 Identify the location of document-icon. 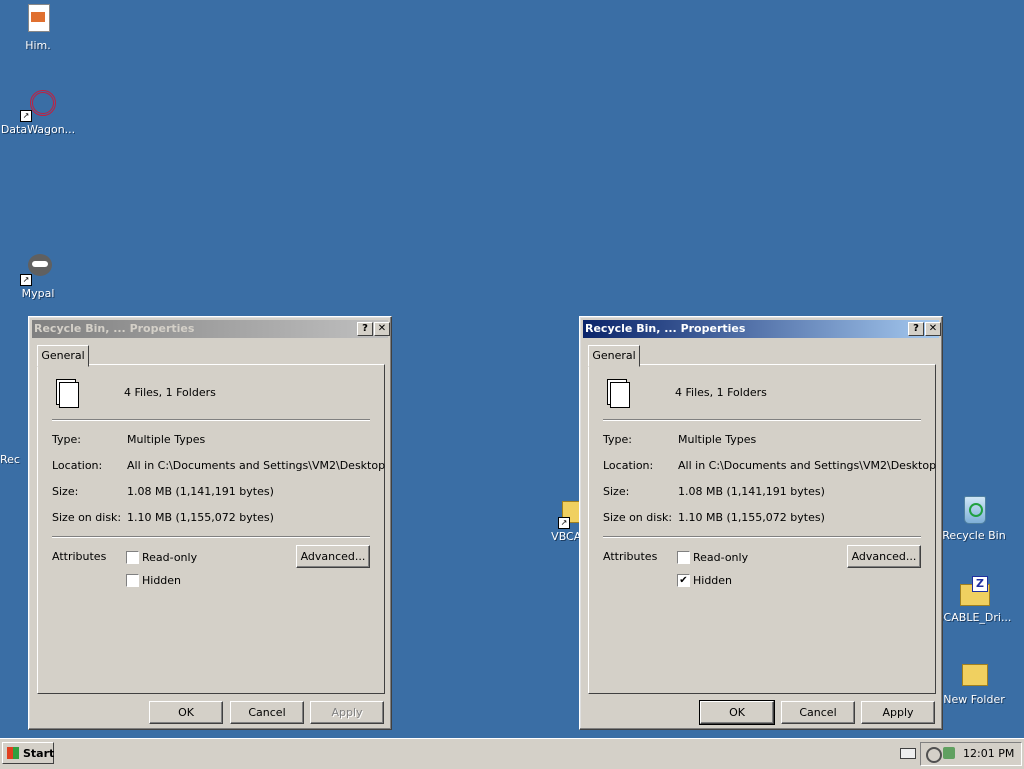
(38, 20).